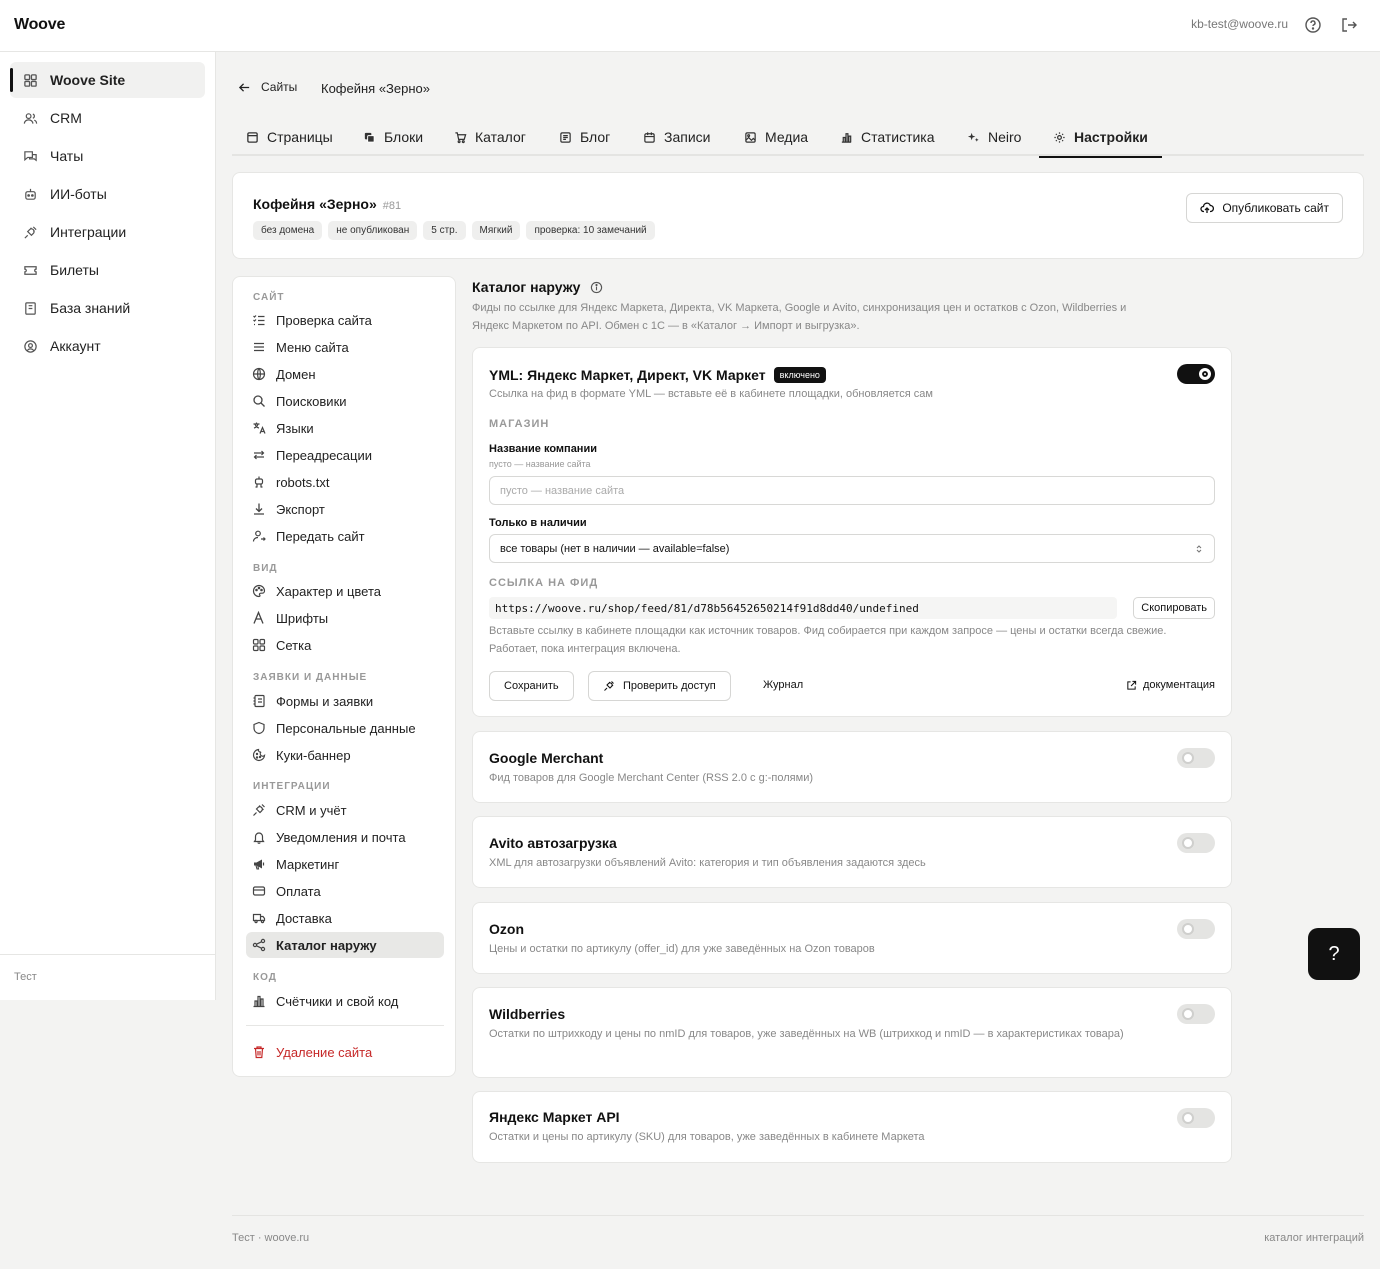 Image resolution: width=1380 pixels, height=1269 pixels. I want to click on menu-item-counters-code: Счётчики и свой код, so click(345, 1001).